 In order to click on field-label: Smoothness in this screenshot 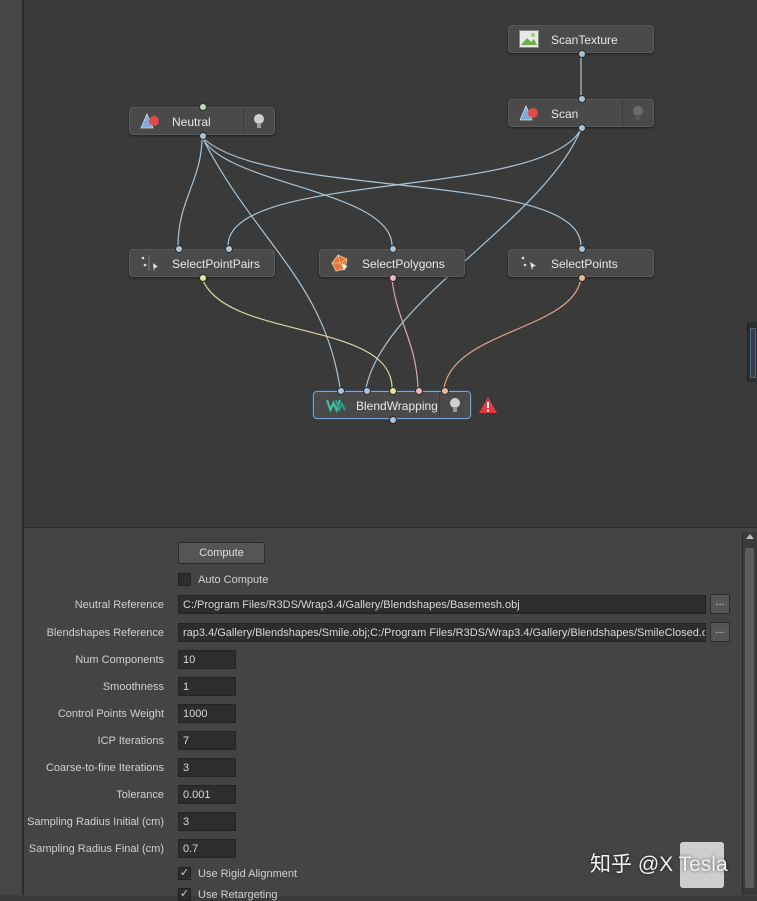, I will do `click(133, 687)`.